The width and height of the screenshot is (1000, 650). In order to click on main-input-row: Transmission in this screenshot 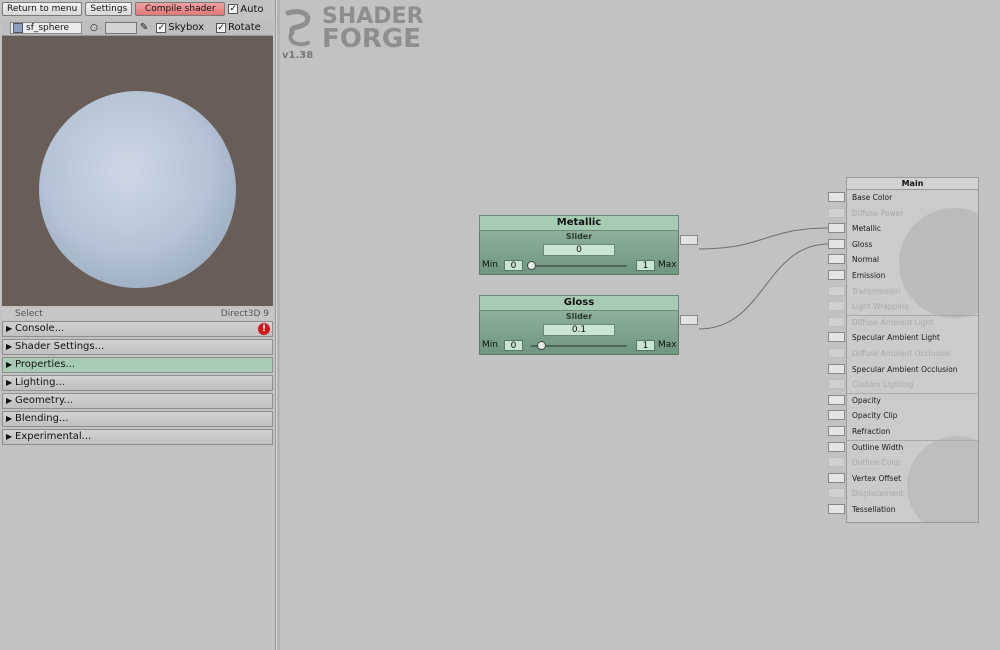, I will do `click(876, 291)`.